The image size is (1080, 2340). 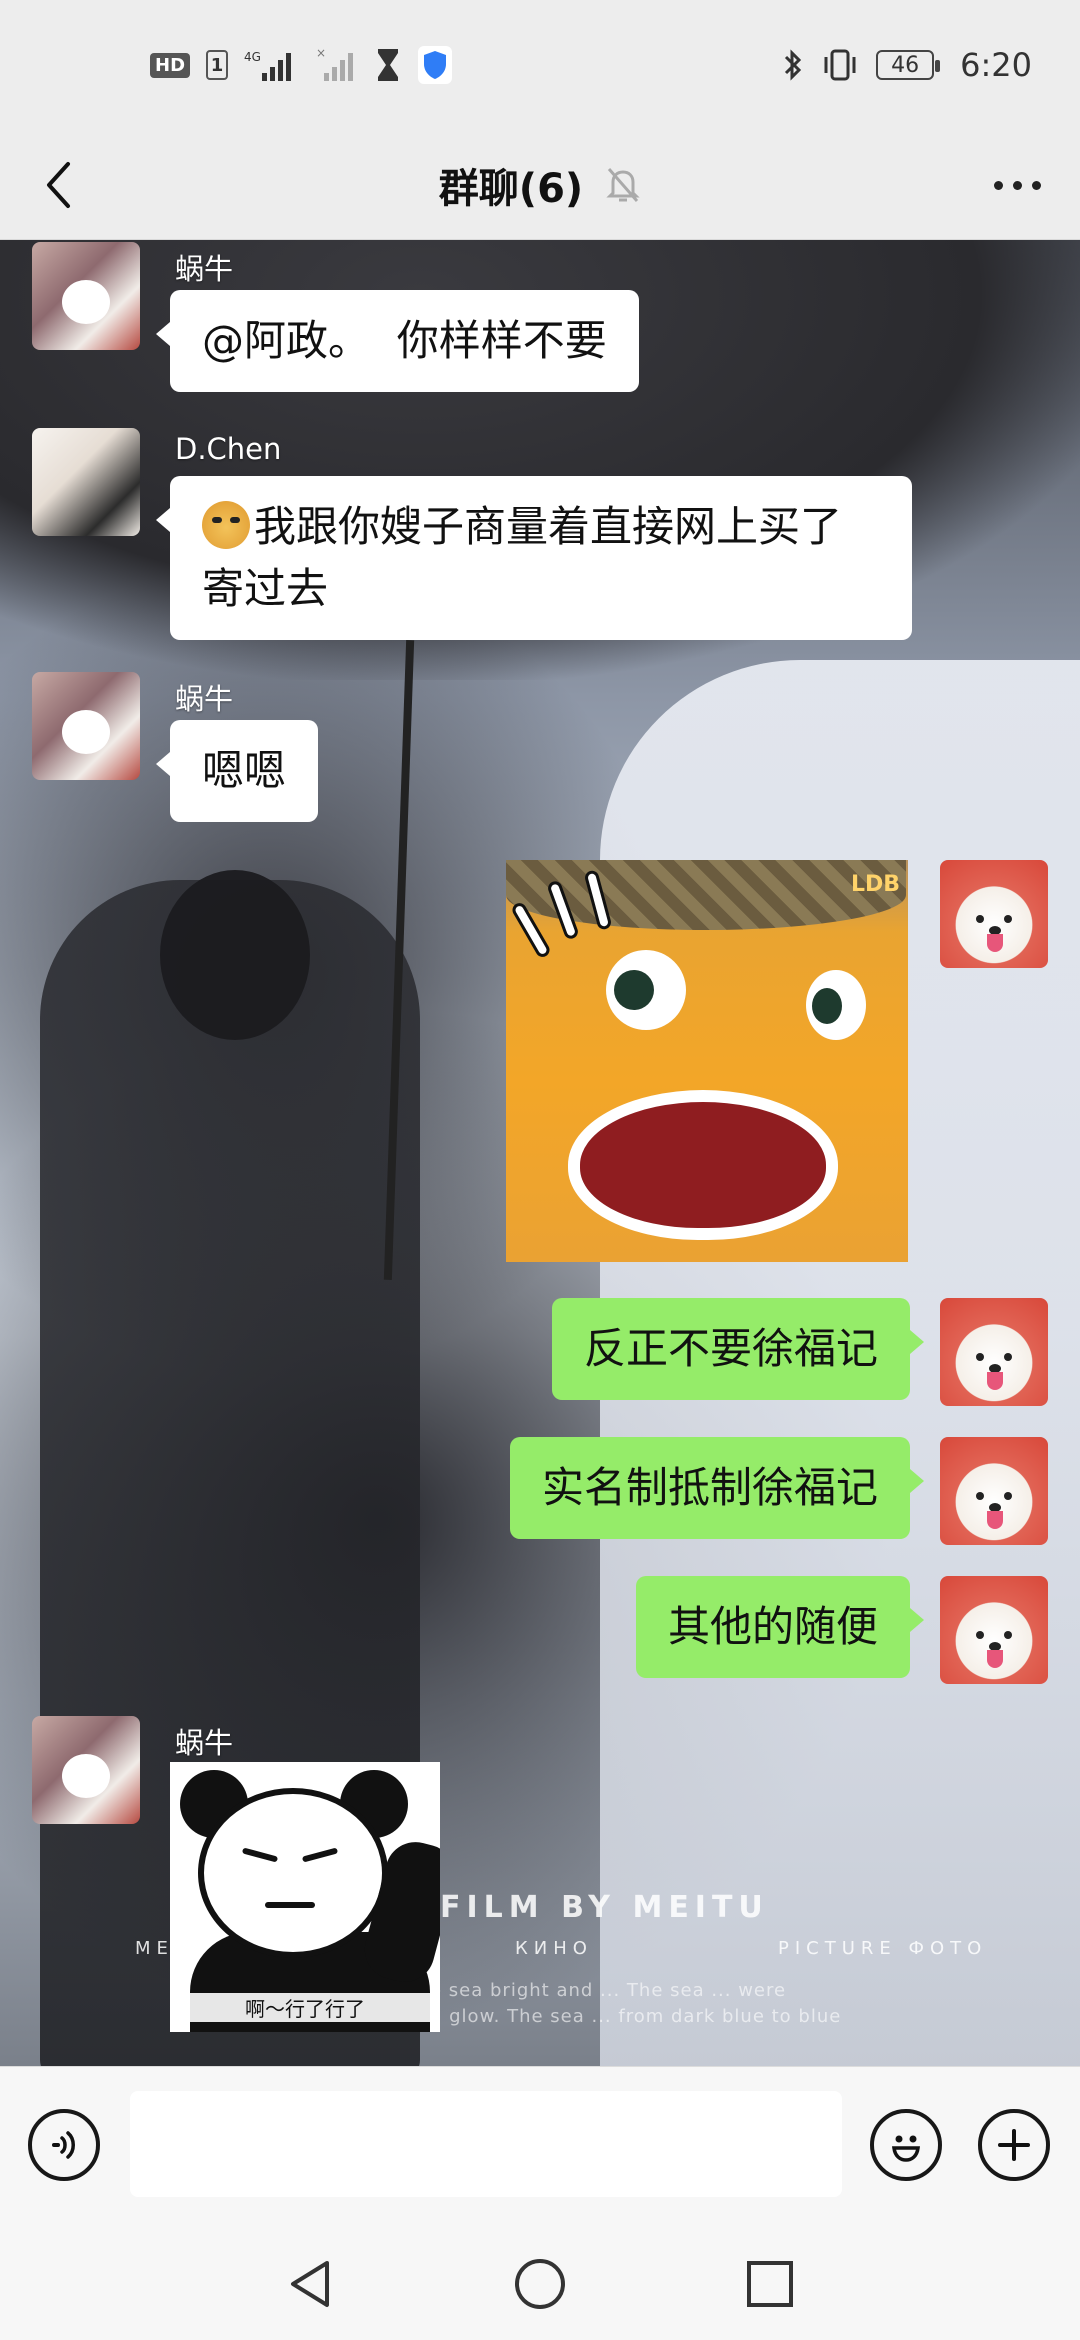 I want to click on emoji-button, so click(x=906, y=2145).